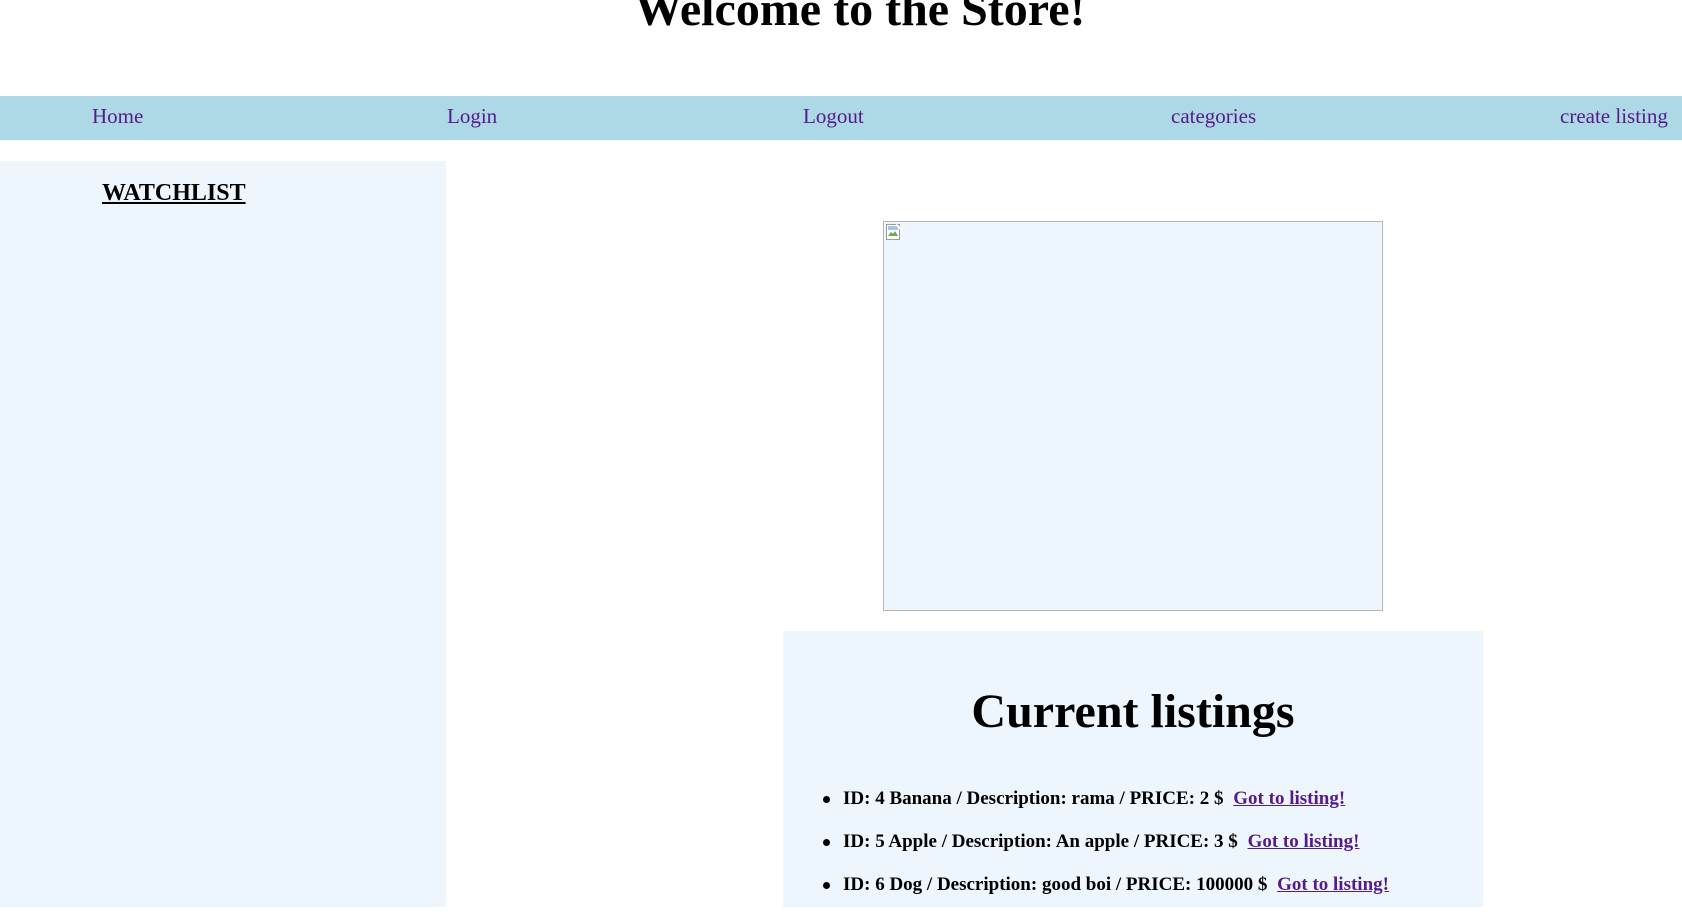 The width and height of the screenshot is (1682, 917). What do you see at coordinates (894, 232) in the screenshot?
I see `broken-image-icon` at bounding box center [894, 232].